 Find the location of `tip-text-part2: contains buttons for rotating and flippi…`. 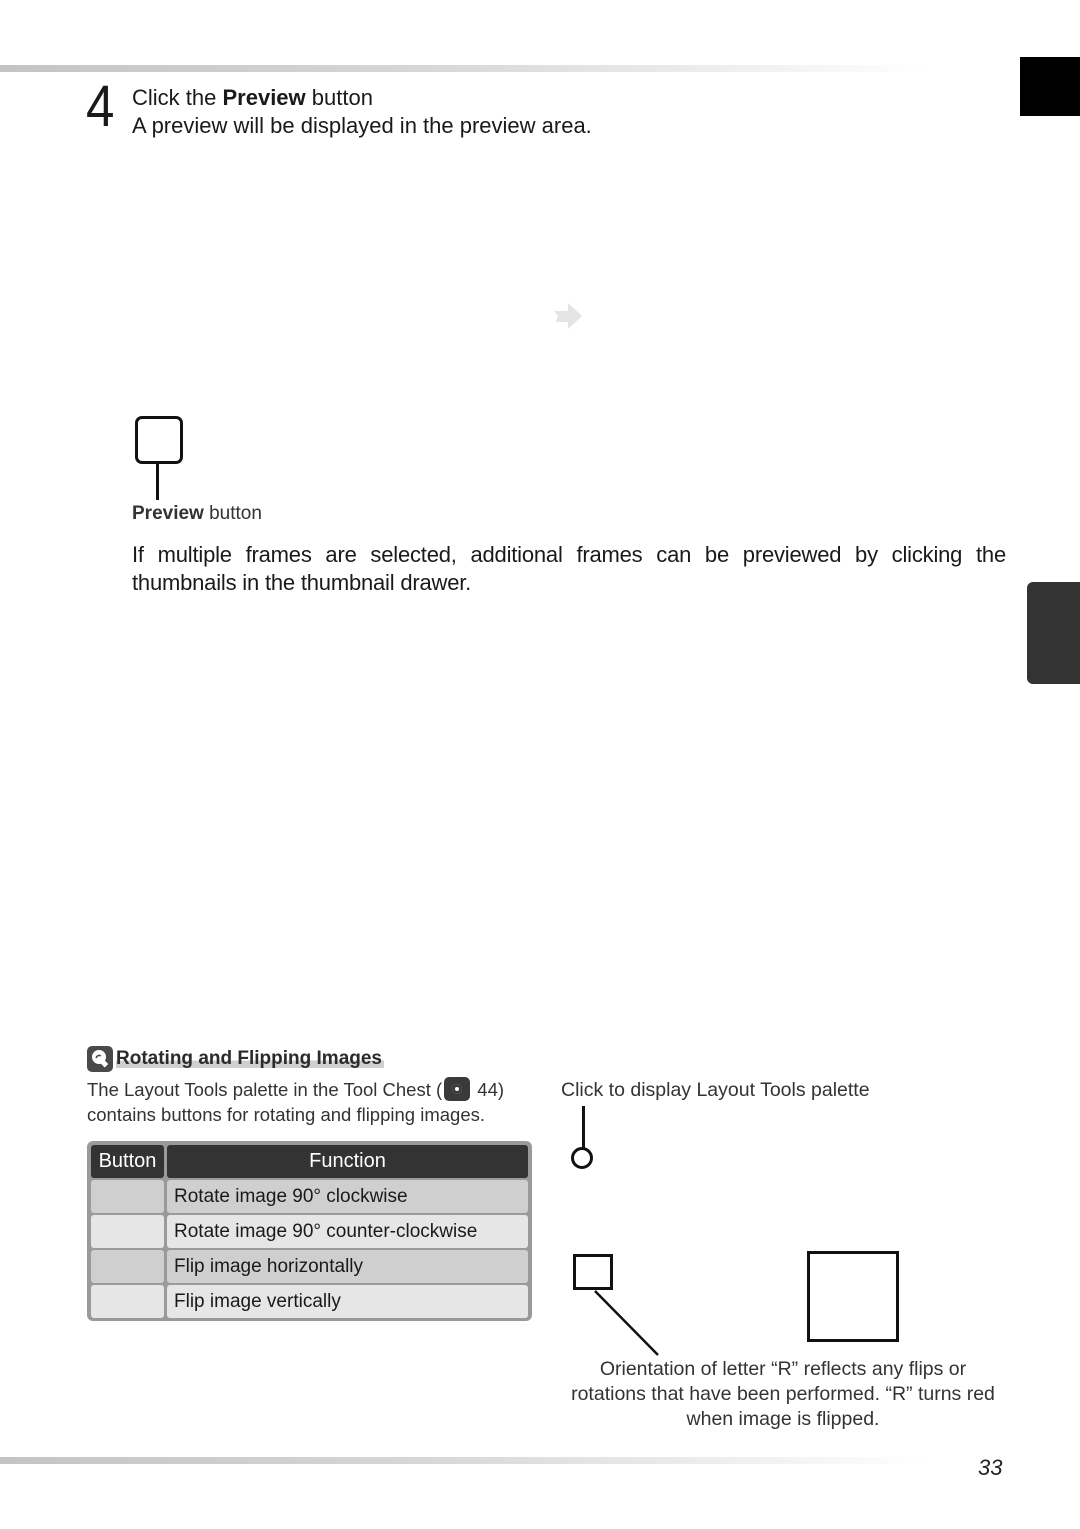

tip-text-part2: contains buttons for rotating and flippi… is located at coordinates (286, 1114).